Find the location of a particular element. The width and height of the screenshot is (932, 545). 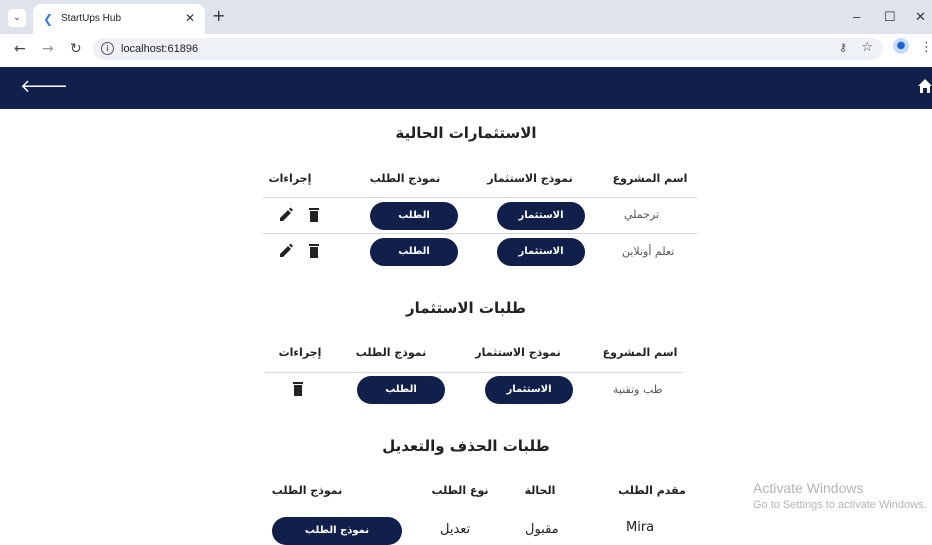

home-icon is located at coordinates (925, 86).